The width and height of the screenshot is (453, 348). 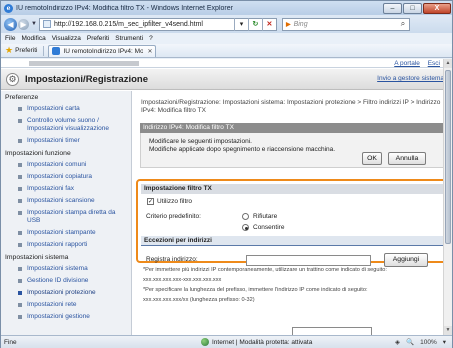 I want to click on sidebar-item-copy-settings: Impostazioni copiatura, so click(x=66, y=177).